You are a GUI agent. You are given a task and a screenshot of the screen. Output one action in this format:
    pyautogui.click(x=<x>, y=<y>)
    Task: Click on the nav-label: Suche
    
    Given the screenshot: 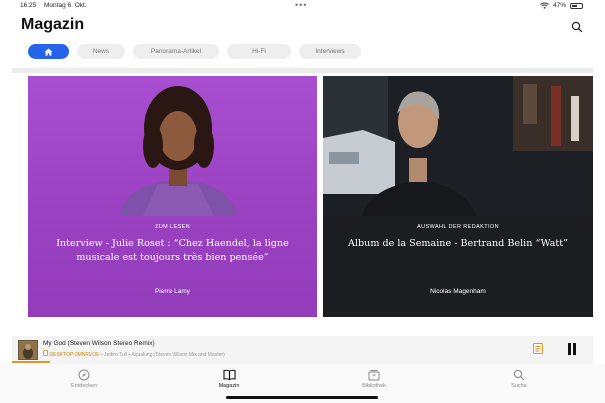 What is the action you would take?
    pyautogui.click(x=519, y=386)
    